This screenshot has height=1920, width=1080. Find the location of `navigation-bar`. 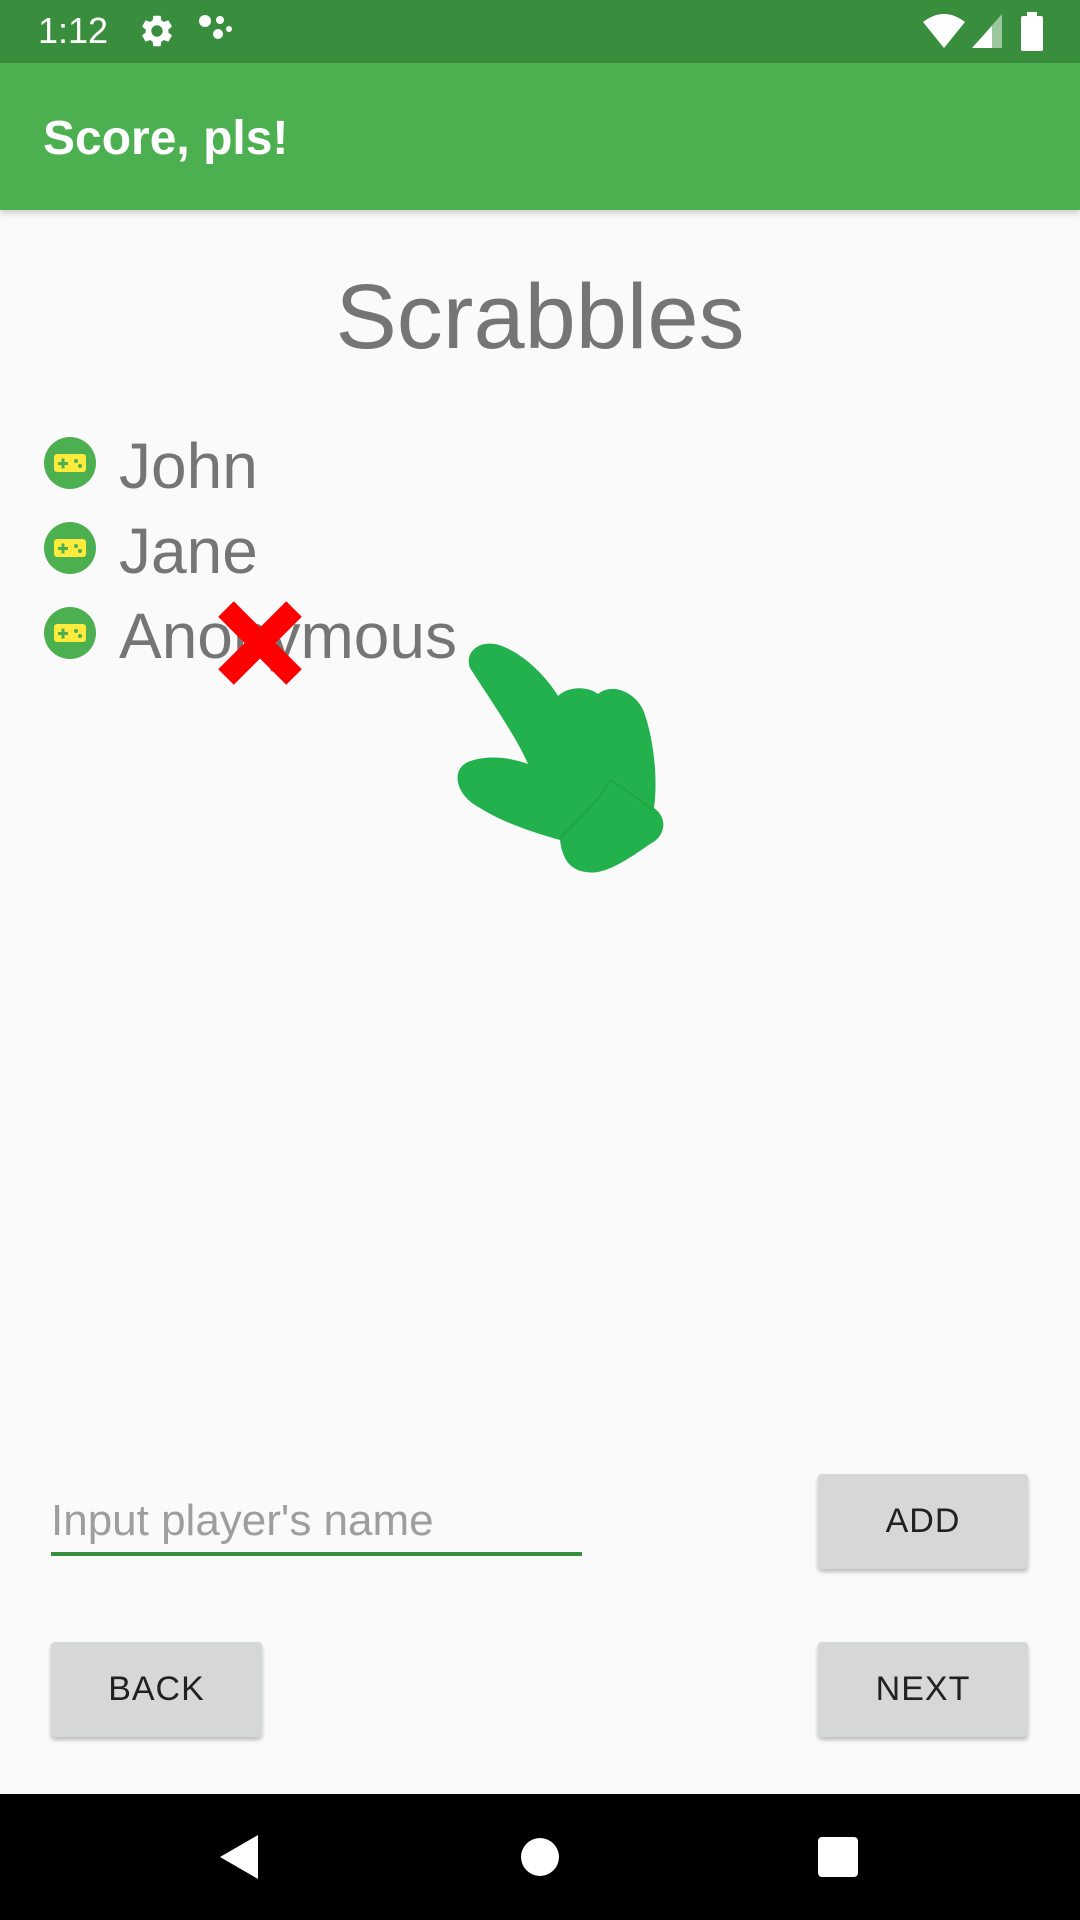

navigation-bar is located at coordinates (540, 1857).